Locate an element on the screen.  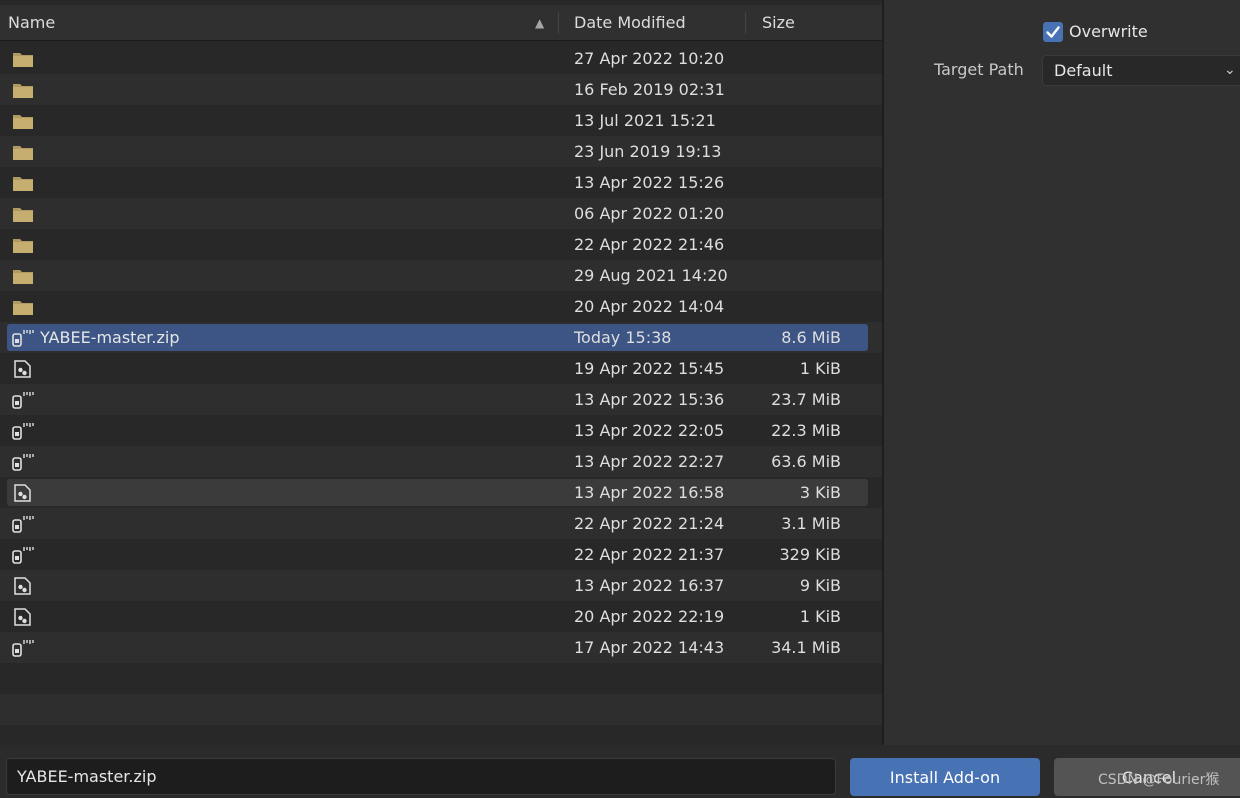
overwrite-label: Overwrite is located at coordinates (1108, 32).